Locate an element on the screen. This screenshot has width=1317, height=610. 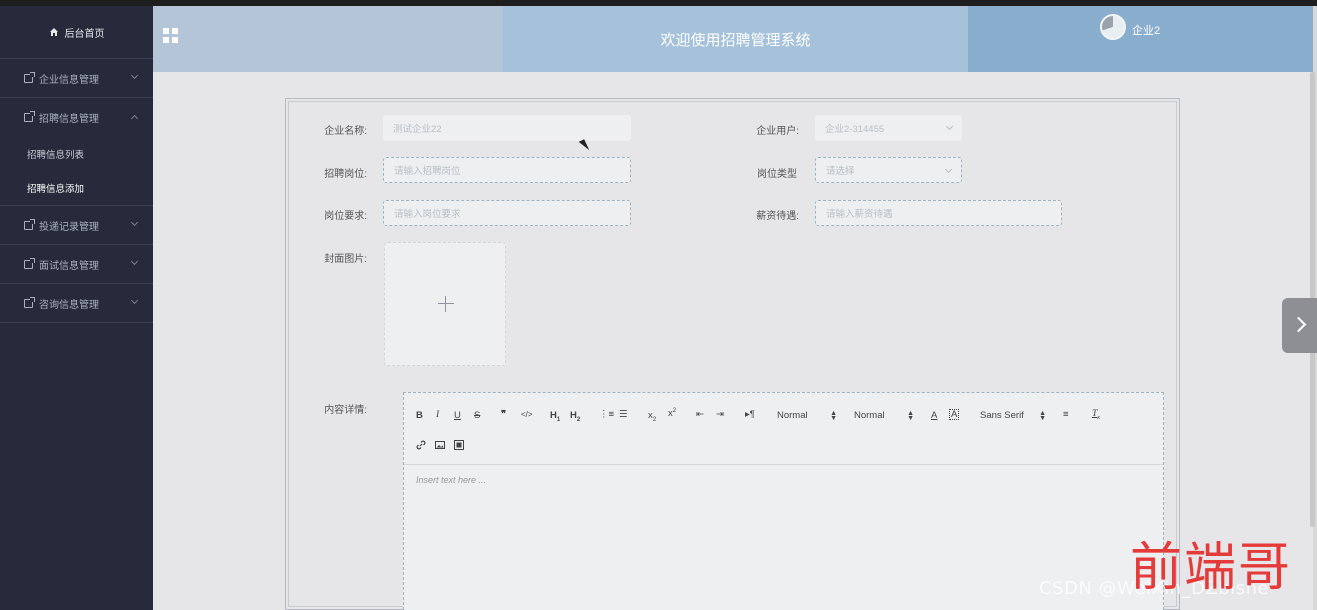
sidebar-subitem-recruit-list: 招聘信息列表 is located at coordinates (76, 154).